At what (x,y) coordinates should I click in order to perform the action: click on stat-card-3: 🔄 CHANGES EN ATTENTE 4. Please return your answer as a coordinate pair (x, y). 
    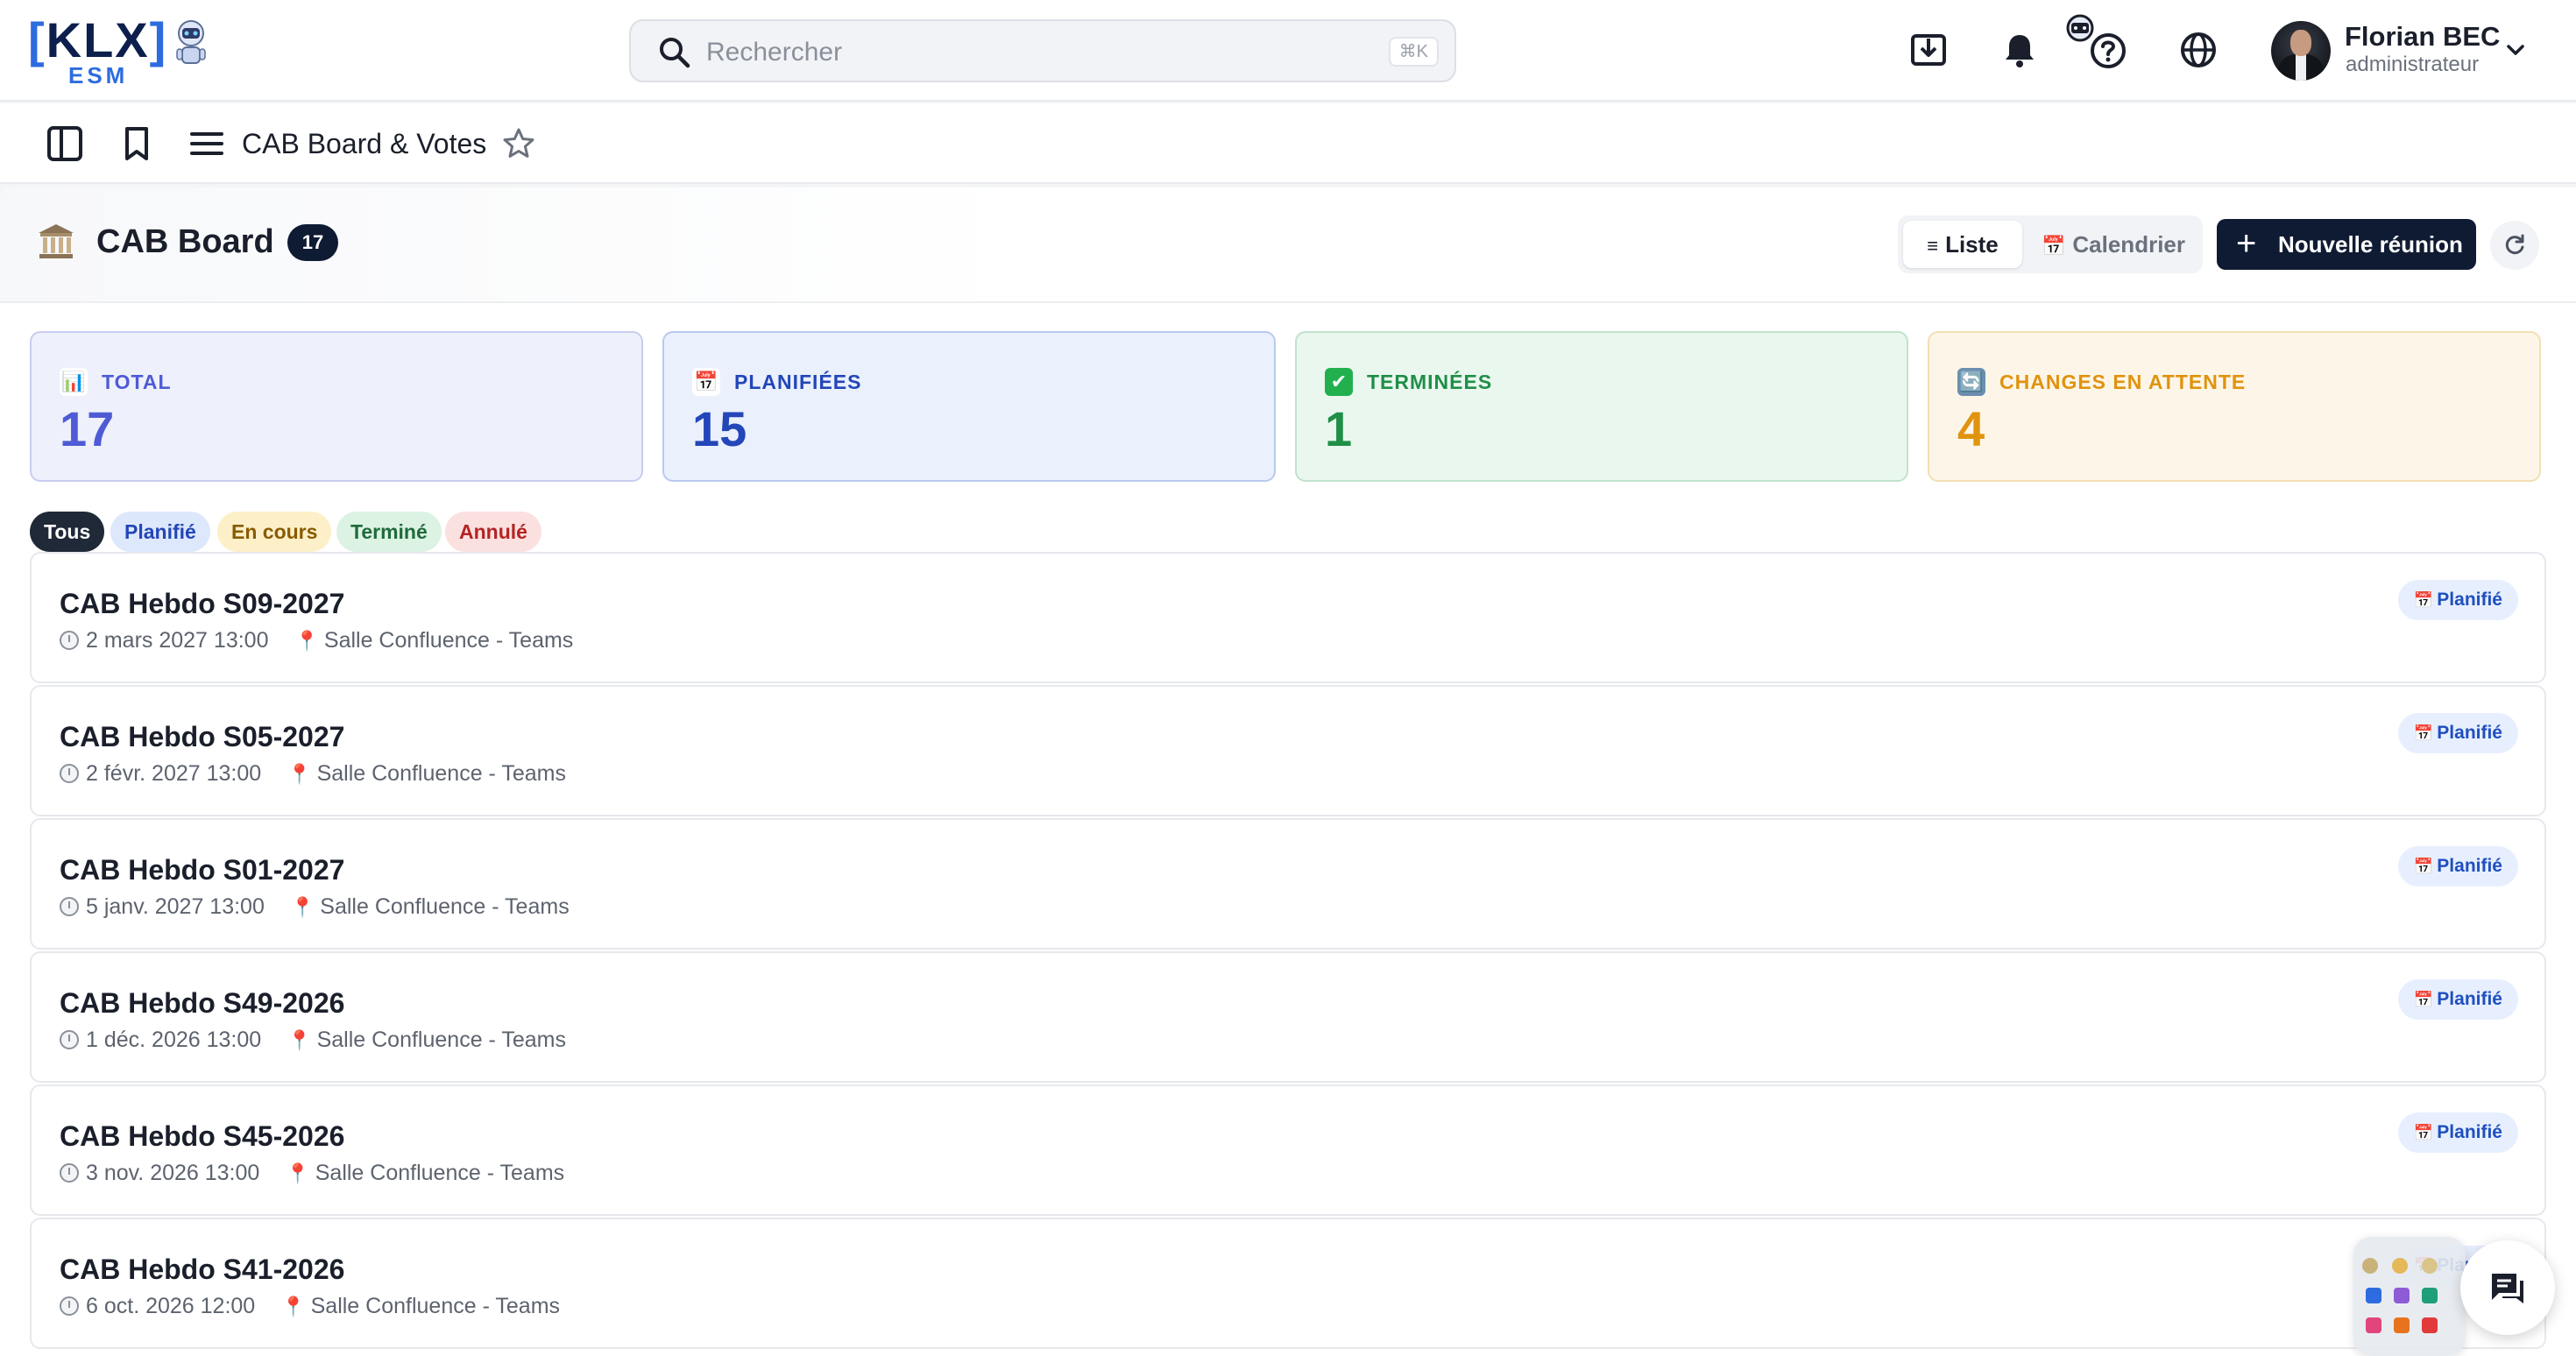
    Looking at the image, I should click on (2234, 406).